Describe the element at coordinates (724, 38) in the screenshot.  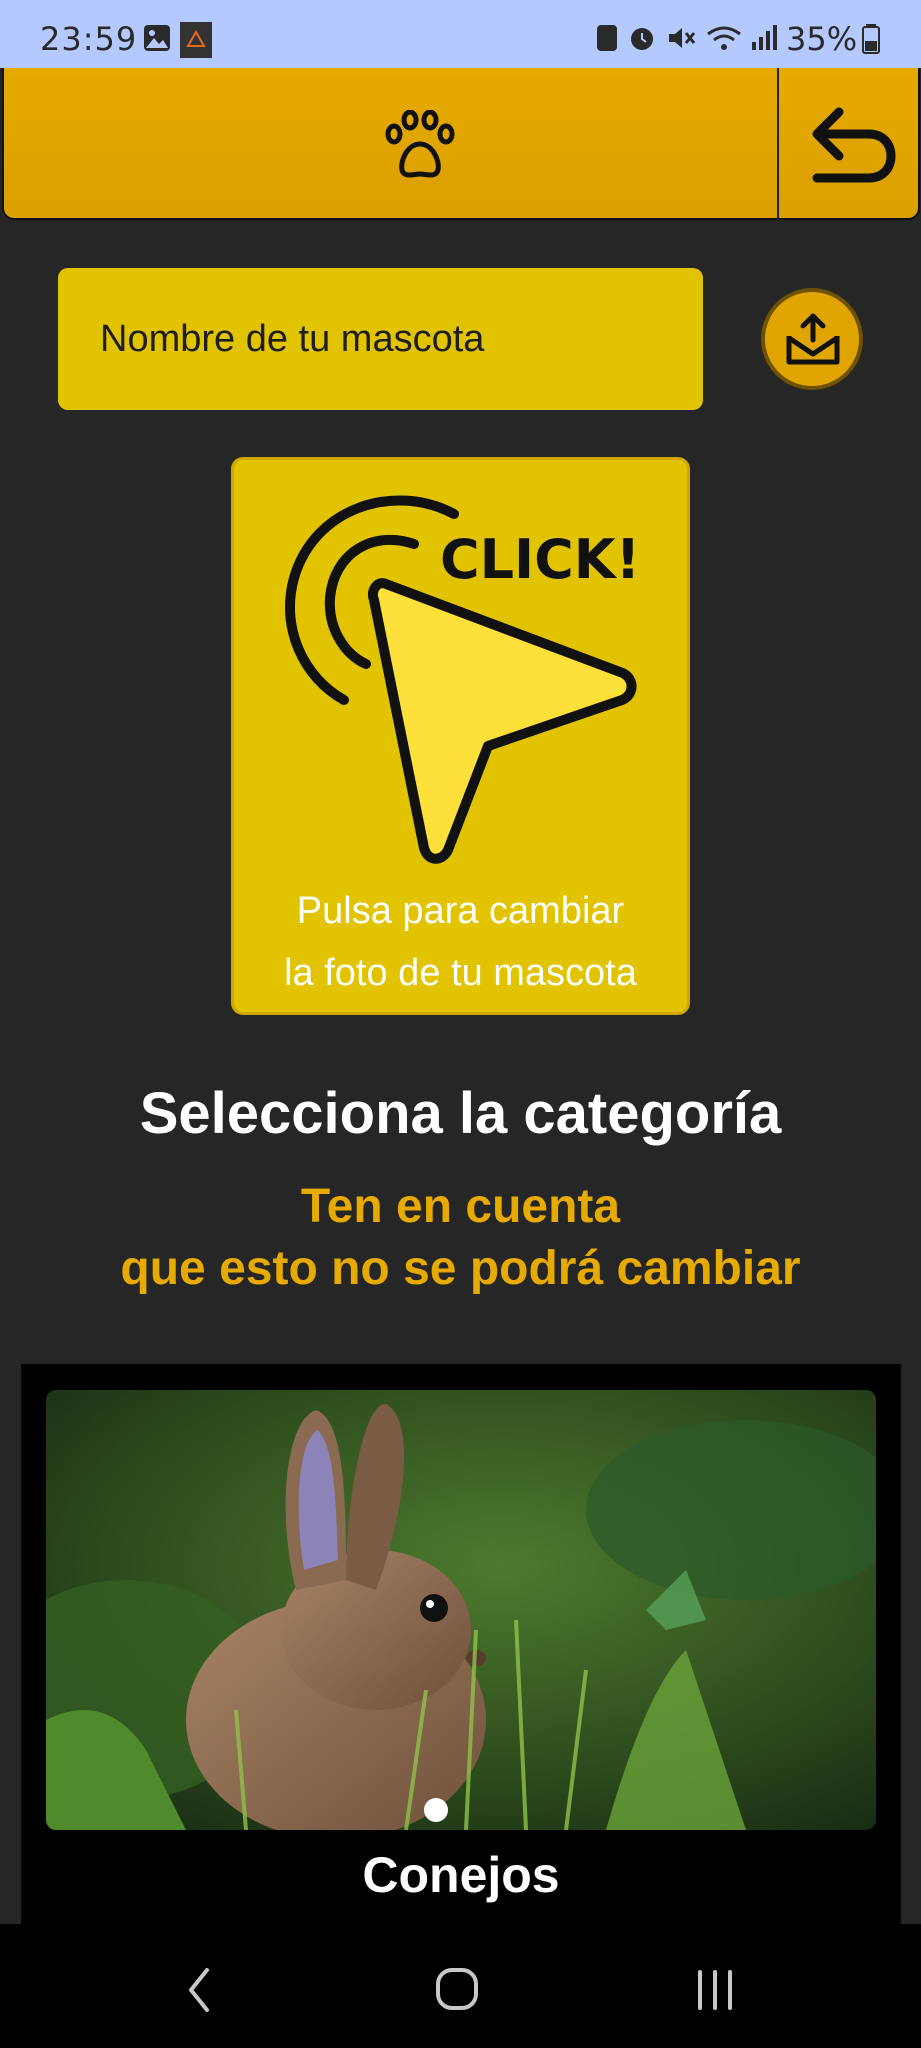
I see `wifi-icon` at that location.